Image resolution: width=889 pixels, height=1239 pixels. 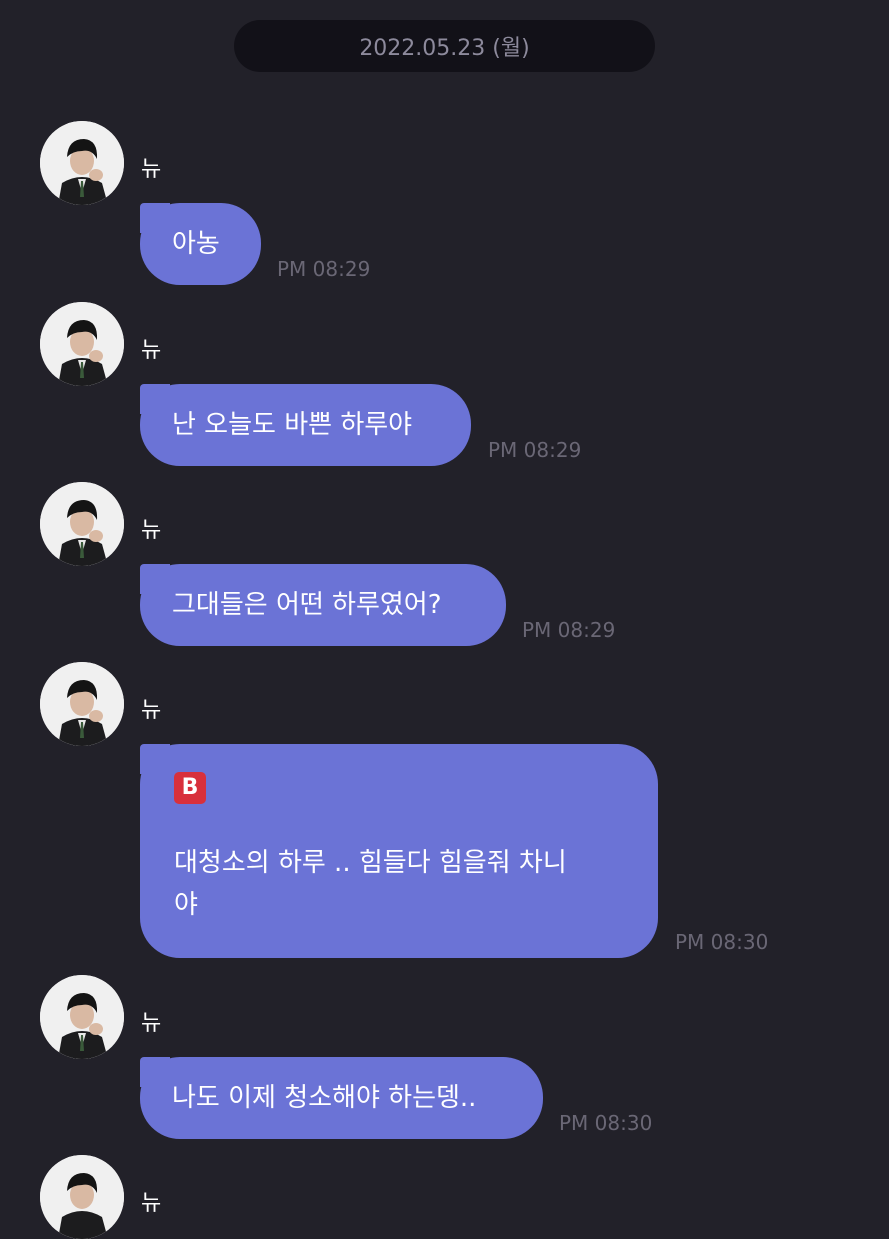 I want to click on b-badge-icon: B, so click(x=190, y=788).